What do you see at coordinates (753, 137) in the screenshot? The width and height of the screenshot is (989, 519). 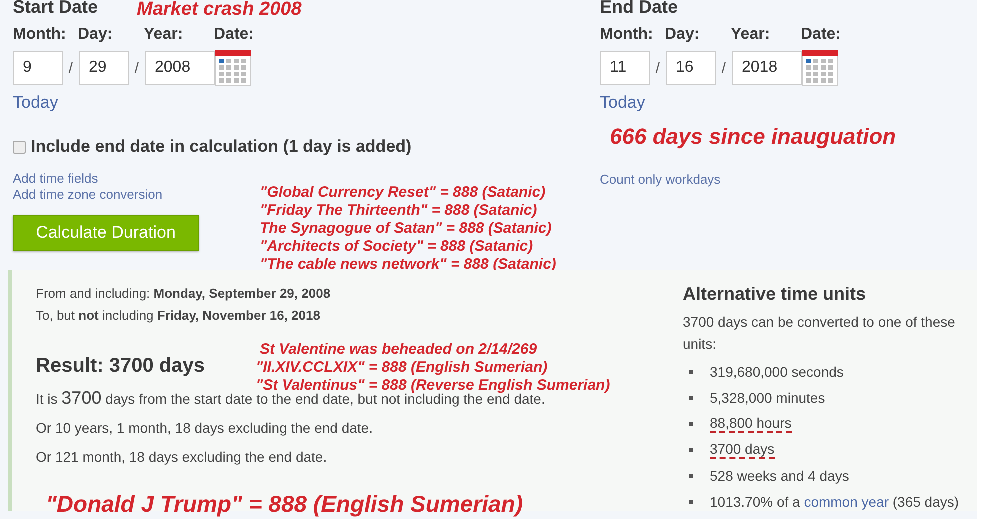 I see `annotation-text: 666 days since inauguation` at bounding box center [753, 137].